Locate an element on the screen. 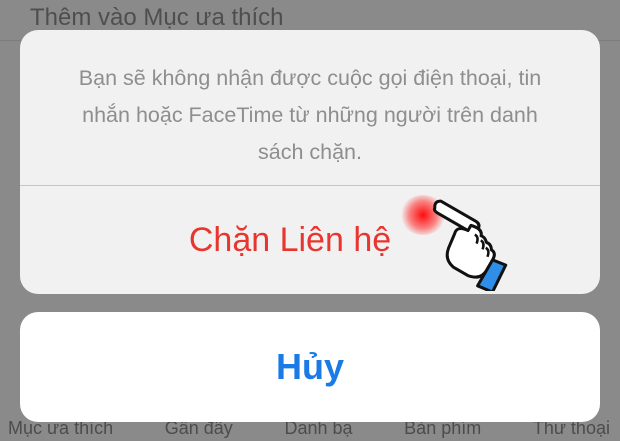  pointing-hand-icon is located at coordinates (470, 245).